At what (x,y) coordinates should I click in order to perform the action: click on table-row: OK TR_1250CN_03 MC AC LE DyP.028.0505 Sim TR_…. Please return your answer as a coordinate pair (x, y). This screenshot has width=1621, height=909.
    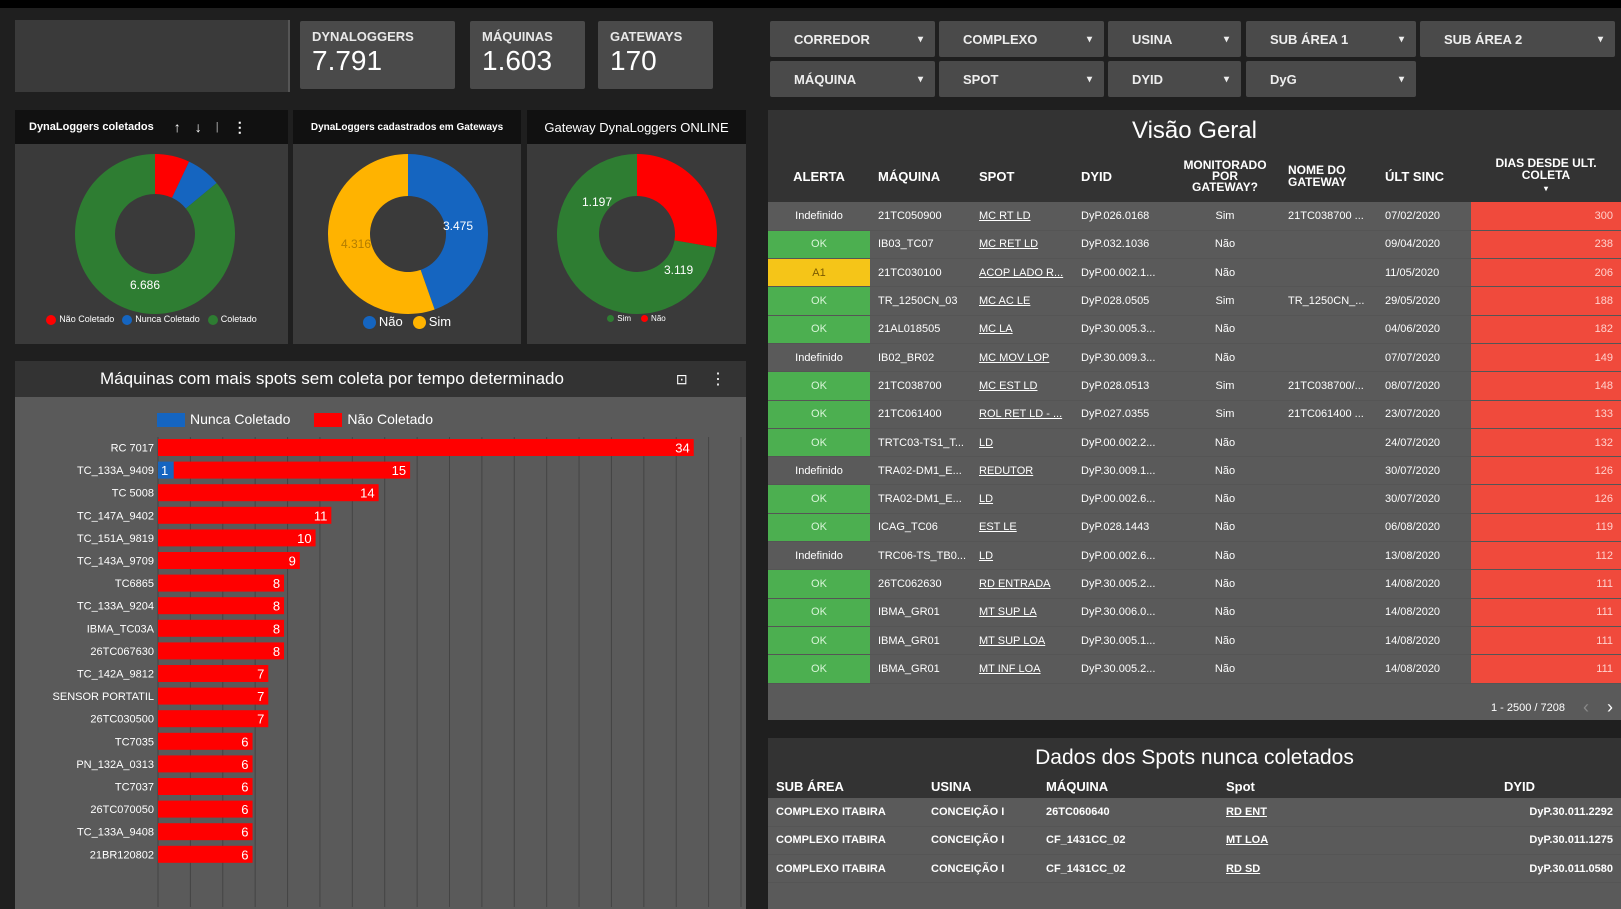
    Looking at the image, I should click on (1194, 301).